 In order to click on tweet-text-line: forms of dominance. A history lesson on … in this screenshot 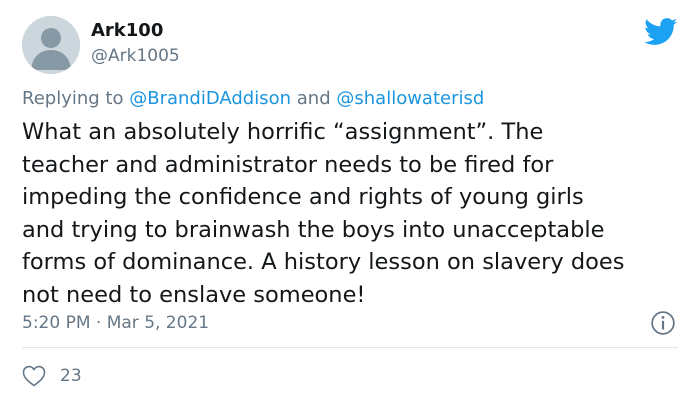, I will do `click(323, 262)`.